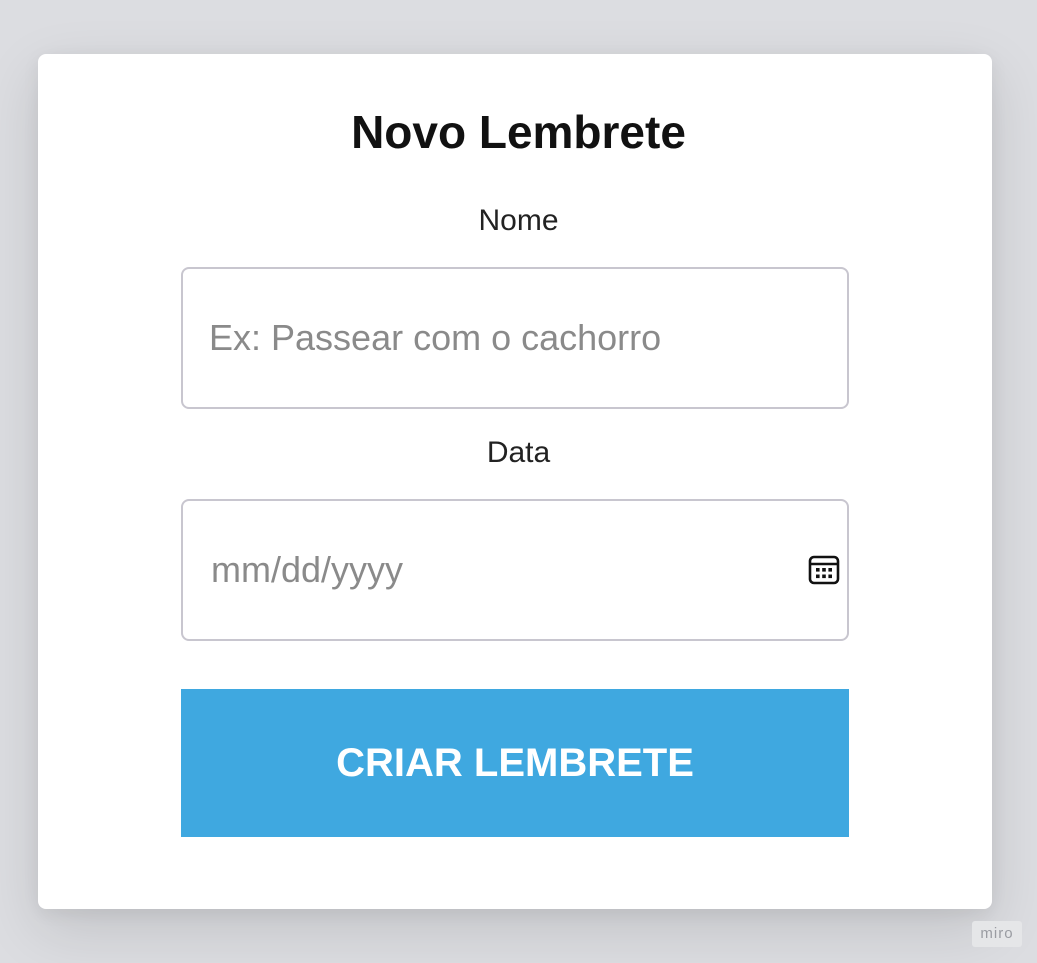 This screenshot has height=963, width=1037. Describe the element at coordinates (307, 569) in the screenshot. I see `date-input-placeholder: mm/dd/yyyy` at that location.